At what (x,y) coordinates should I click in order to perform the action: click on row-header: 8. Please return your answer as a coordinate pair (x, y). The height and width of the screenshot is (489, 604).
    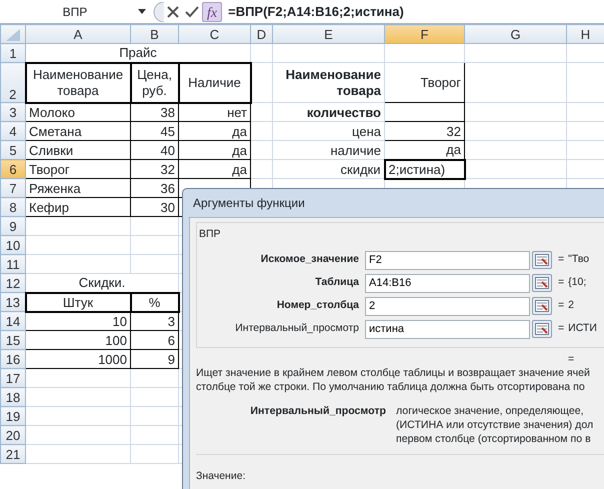
    Looking at the image, I should click on (13, 207).